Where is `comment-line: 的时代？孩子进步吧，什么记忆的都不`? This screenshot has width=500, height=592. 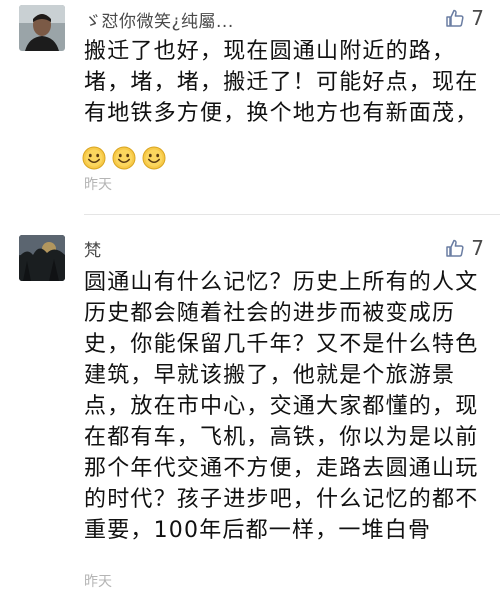
comment-line: 的时代？孩子进步吧，什么记忆的都不 is located at coordinates (281, 499).